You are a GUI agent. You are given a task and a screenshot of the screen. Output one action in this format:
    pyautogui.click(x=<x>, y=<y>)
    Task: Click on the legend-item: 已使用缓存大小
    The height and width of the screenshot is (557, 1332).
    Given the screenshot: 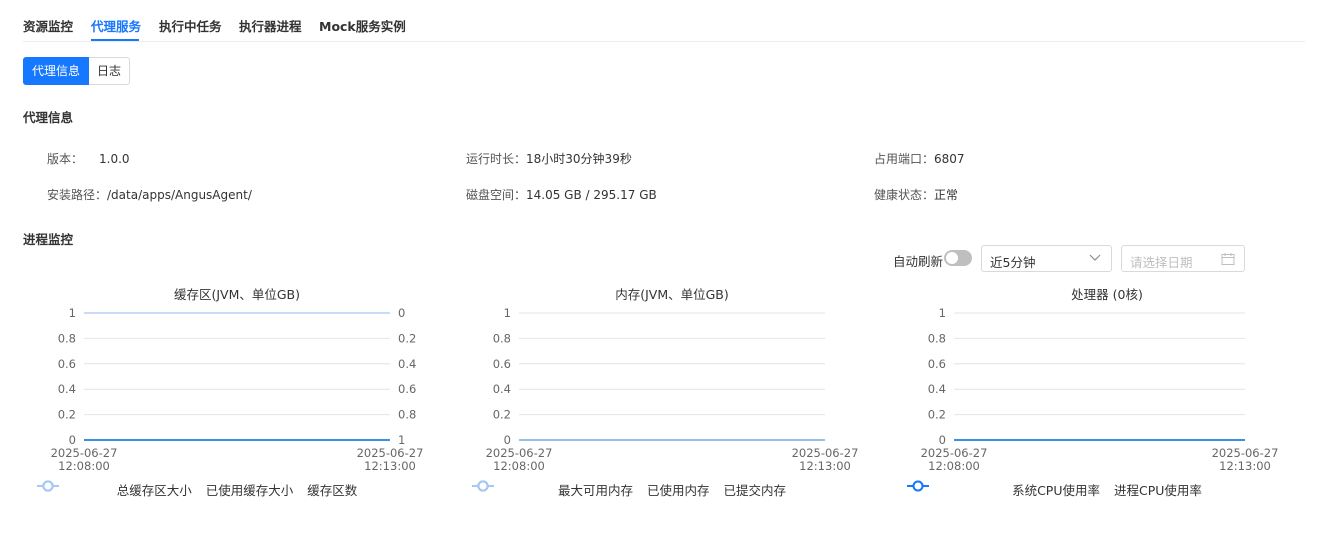 What is the action you would take?
    pyautogui.click(x=165, y=489)
    